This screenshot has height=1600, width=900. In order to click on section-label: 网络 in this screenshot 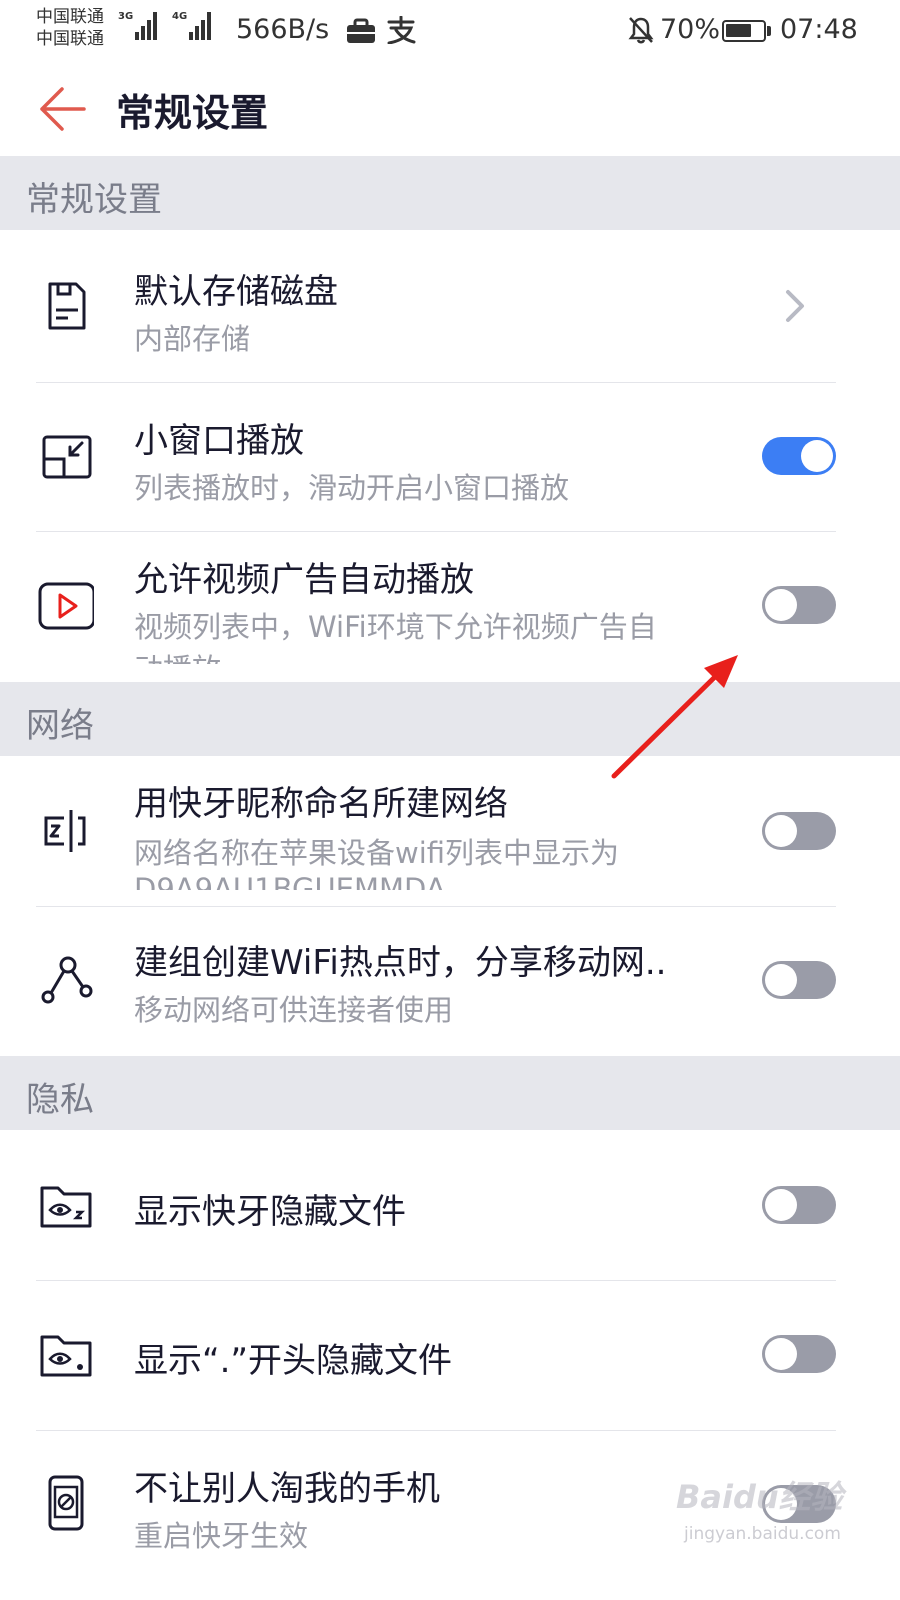, I will do `click(60, 726)`.